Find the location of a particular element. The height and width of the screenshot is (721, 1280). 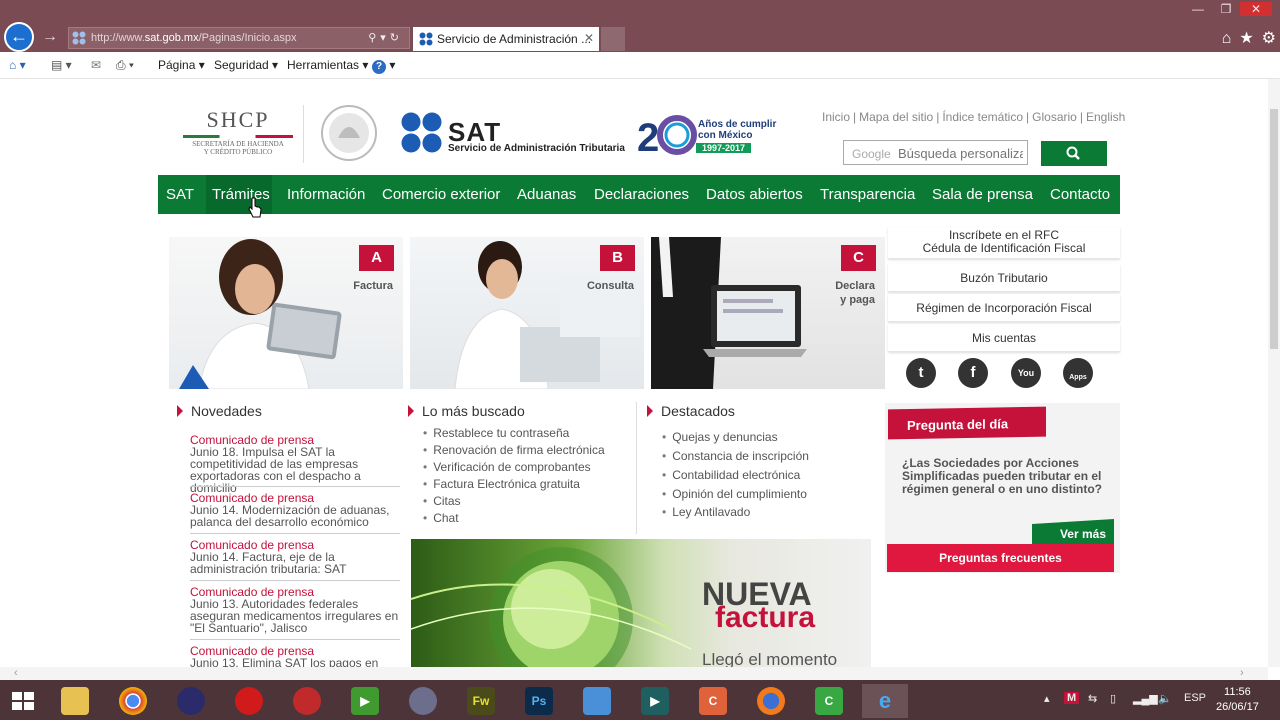

horizontal-scrollbar: ‹ › is located at coordinates (634, 673).